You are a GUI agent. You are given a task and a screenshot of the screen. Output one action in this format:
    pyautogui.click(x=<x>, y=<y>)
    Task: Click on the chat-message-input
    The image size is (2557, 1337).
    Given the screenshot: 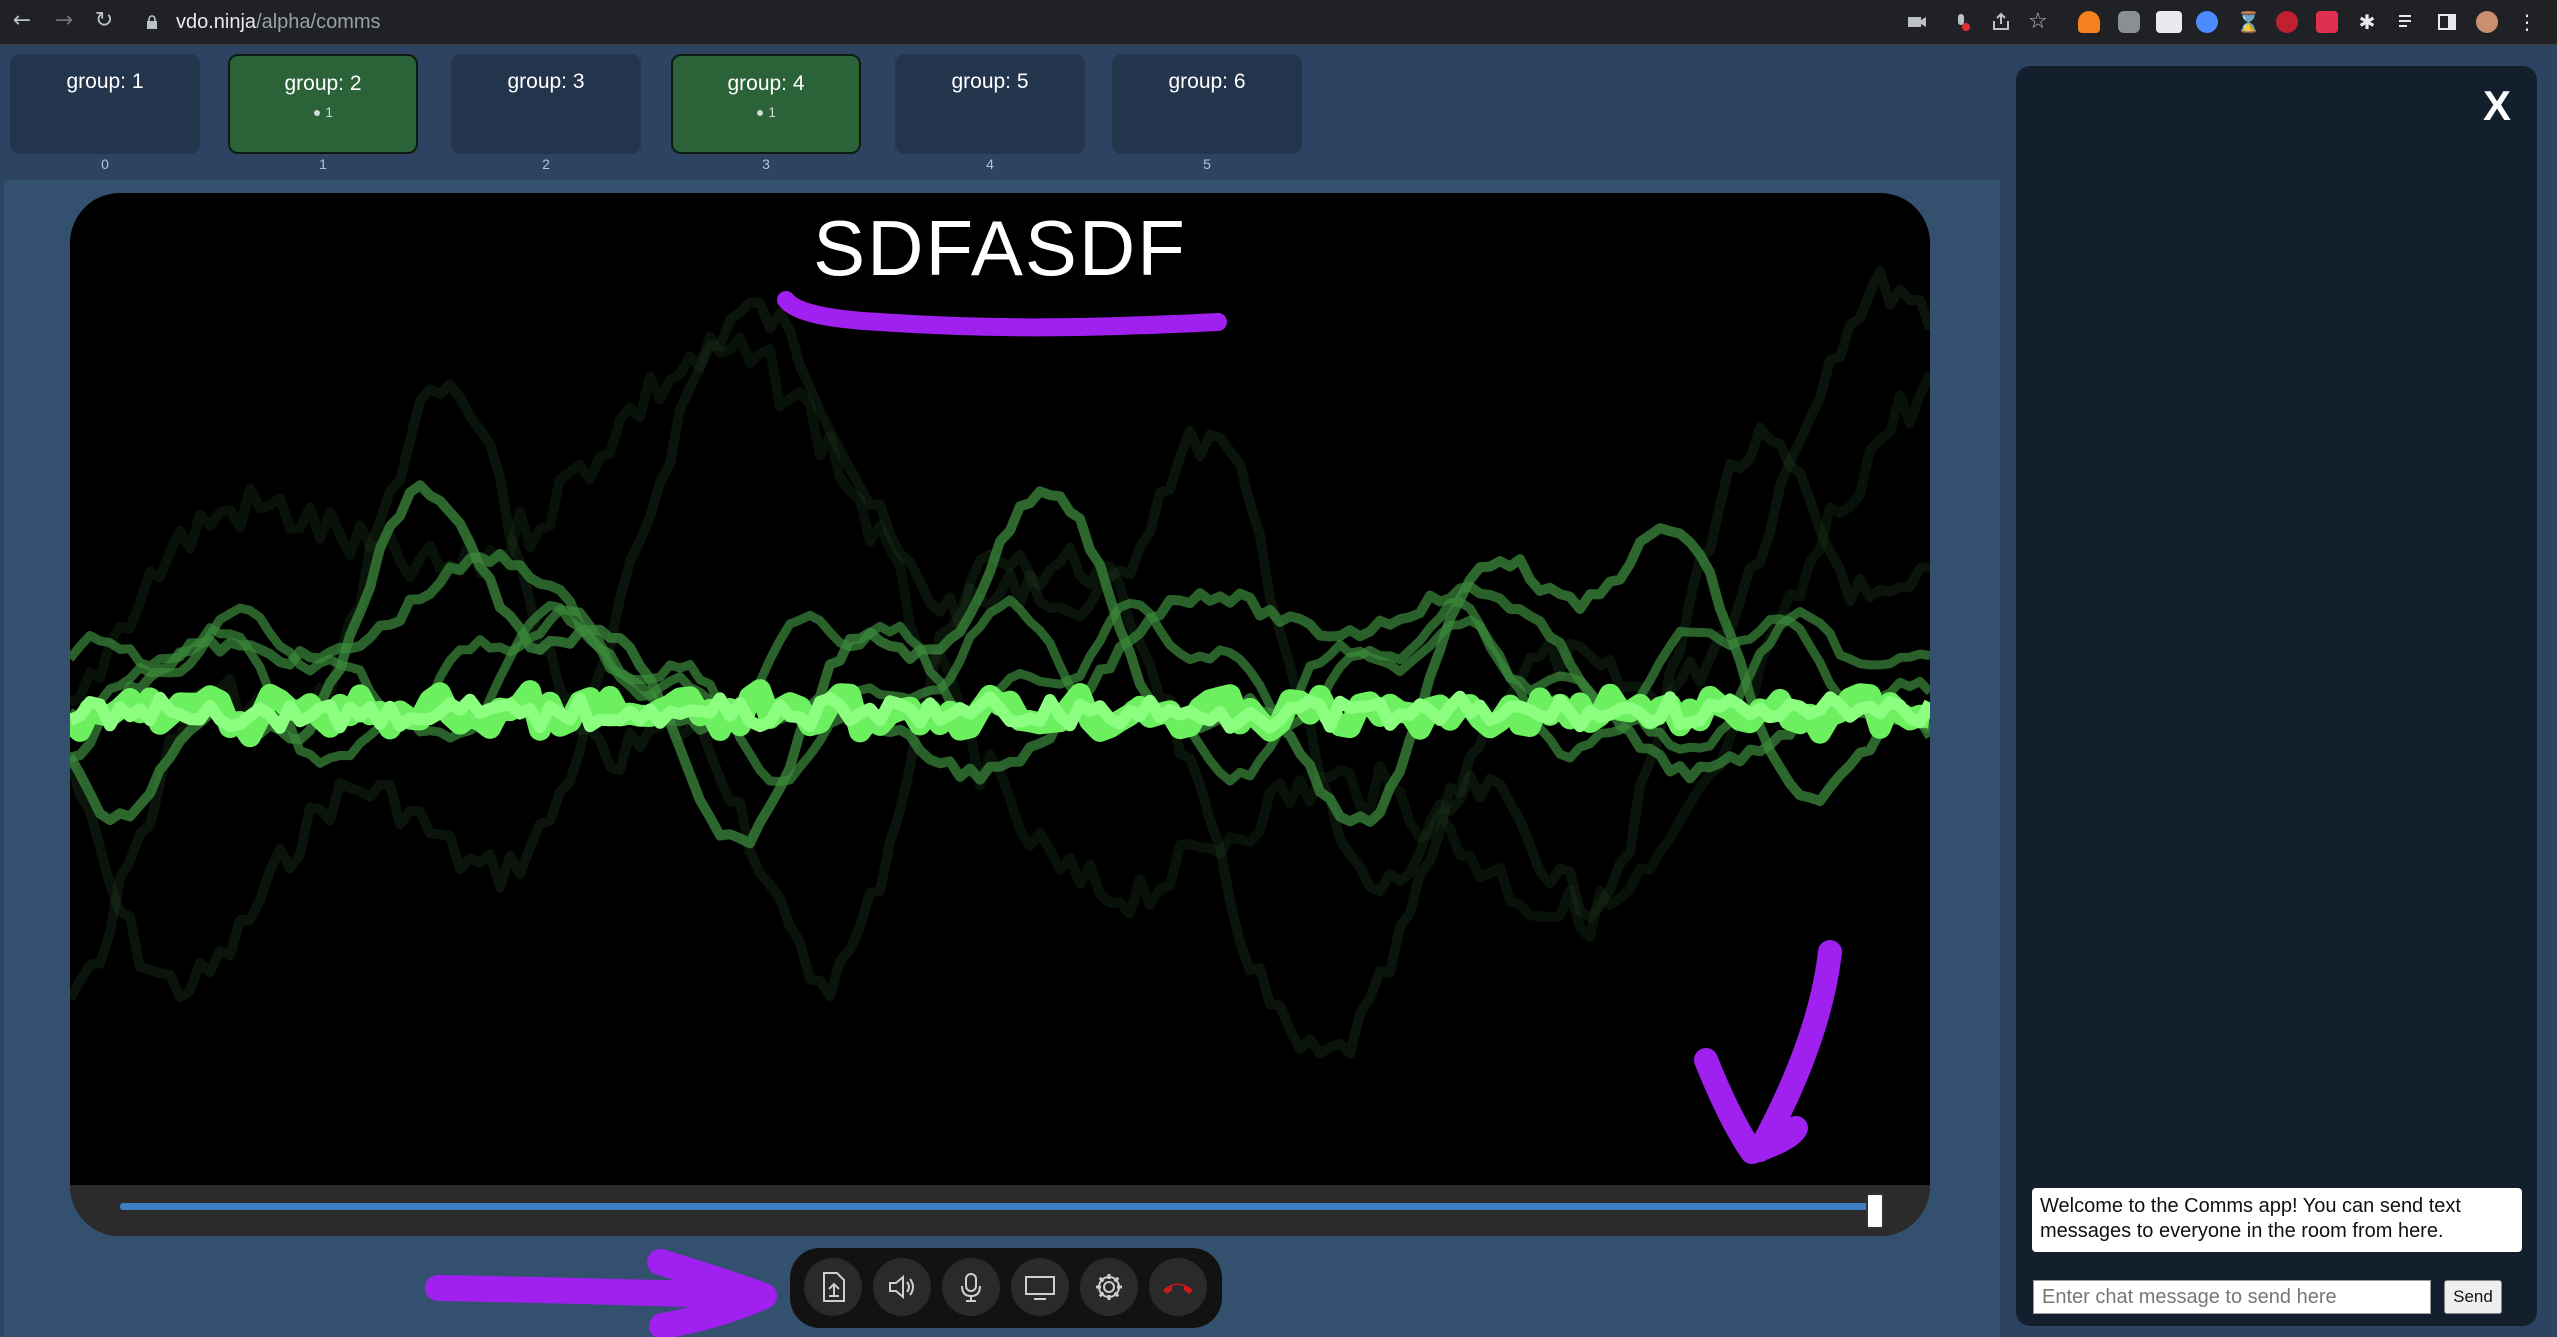 What is the action you would take?
    pyautogui.click(x=2232, y=1297)
    